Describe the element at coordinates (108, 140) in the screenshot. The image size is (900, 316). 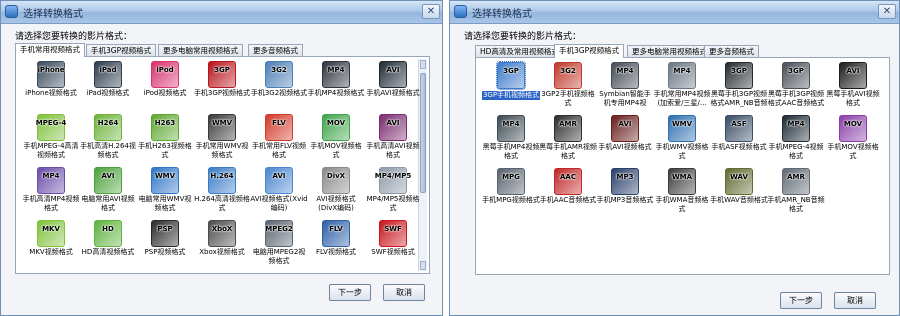
I see `format-item: H264 手机高清H.264视频格式` at that location.